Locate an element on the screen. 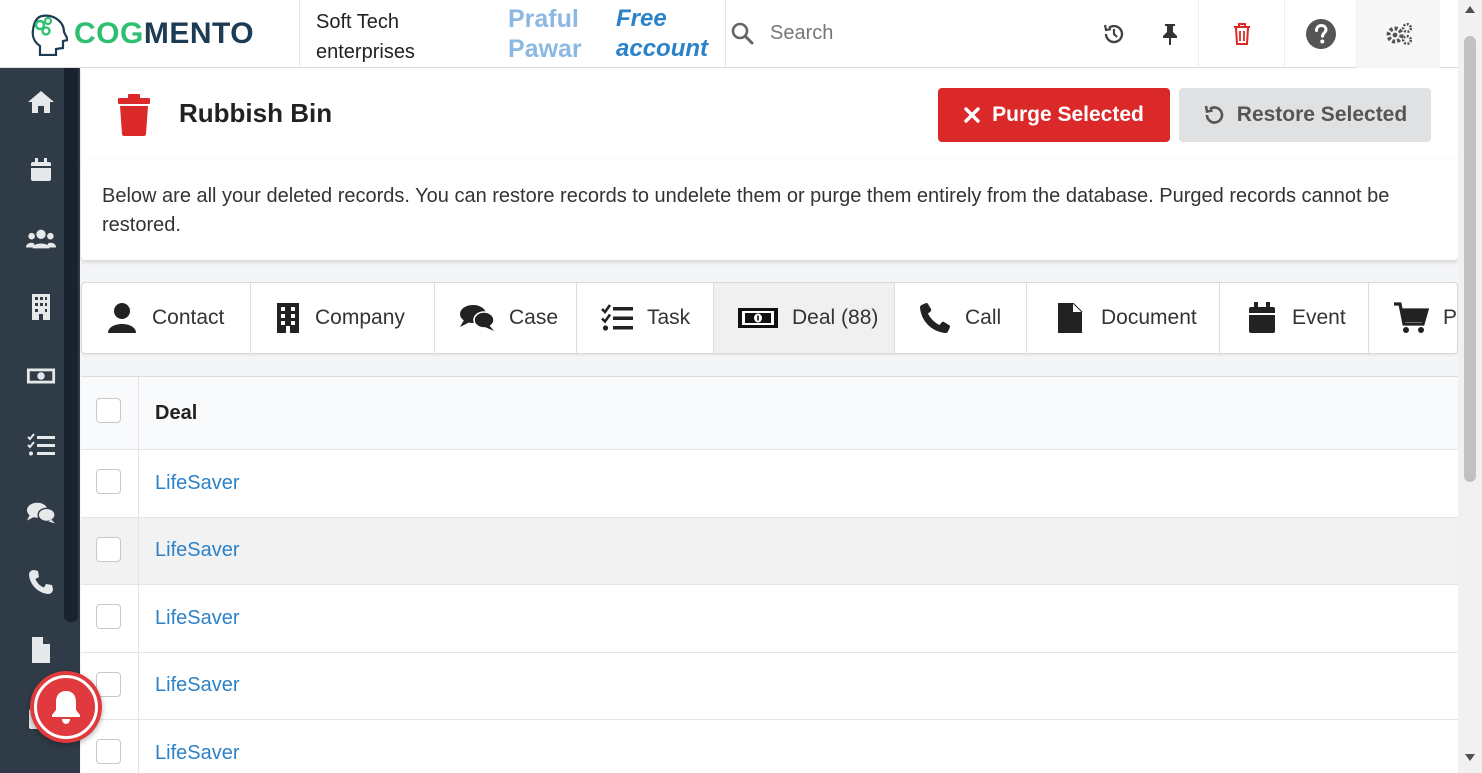  sidebar-item-documents is located at coordinates (41, 650).